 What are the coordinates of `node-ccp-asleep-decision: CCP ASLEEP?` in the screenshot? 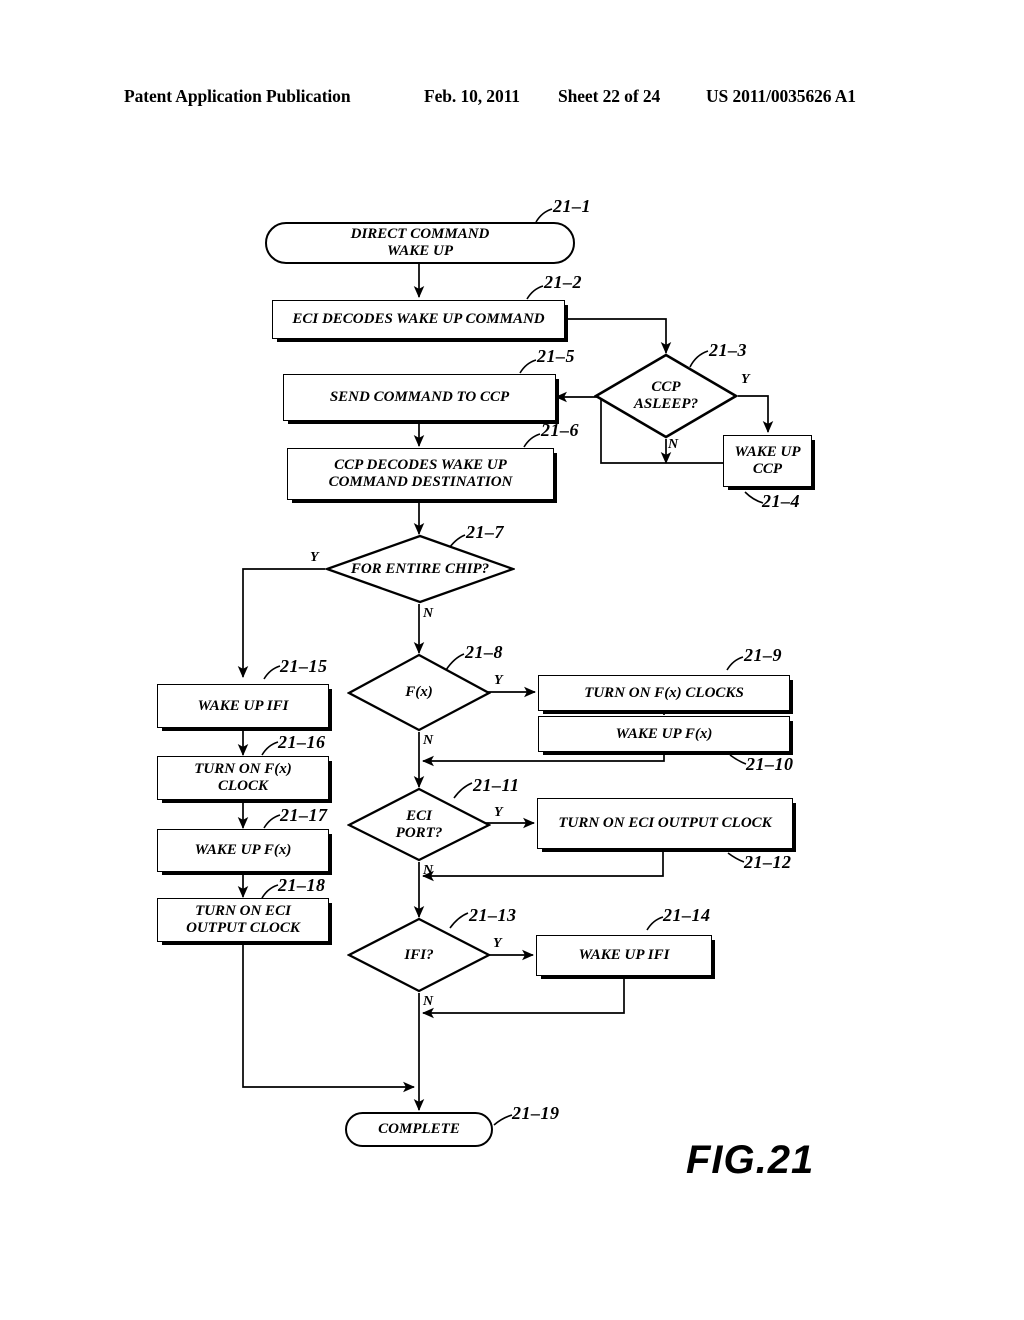 It's located at (666, 396).